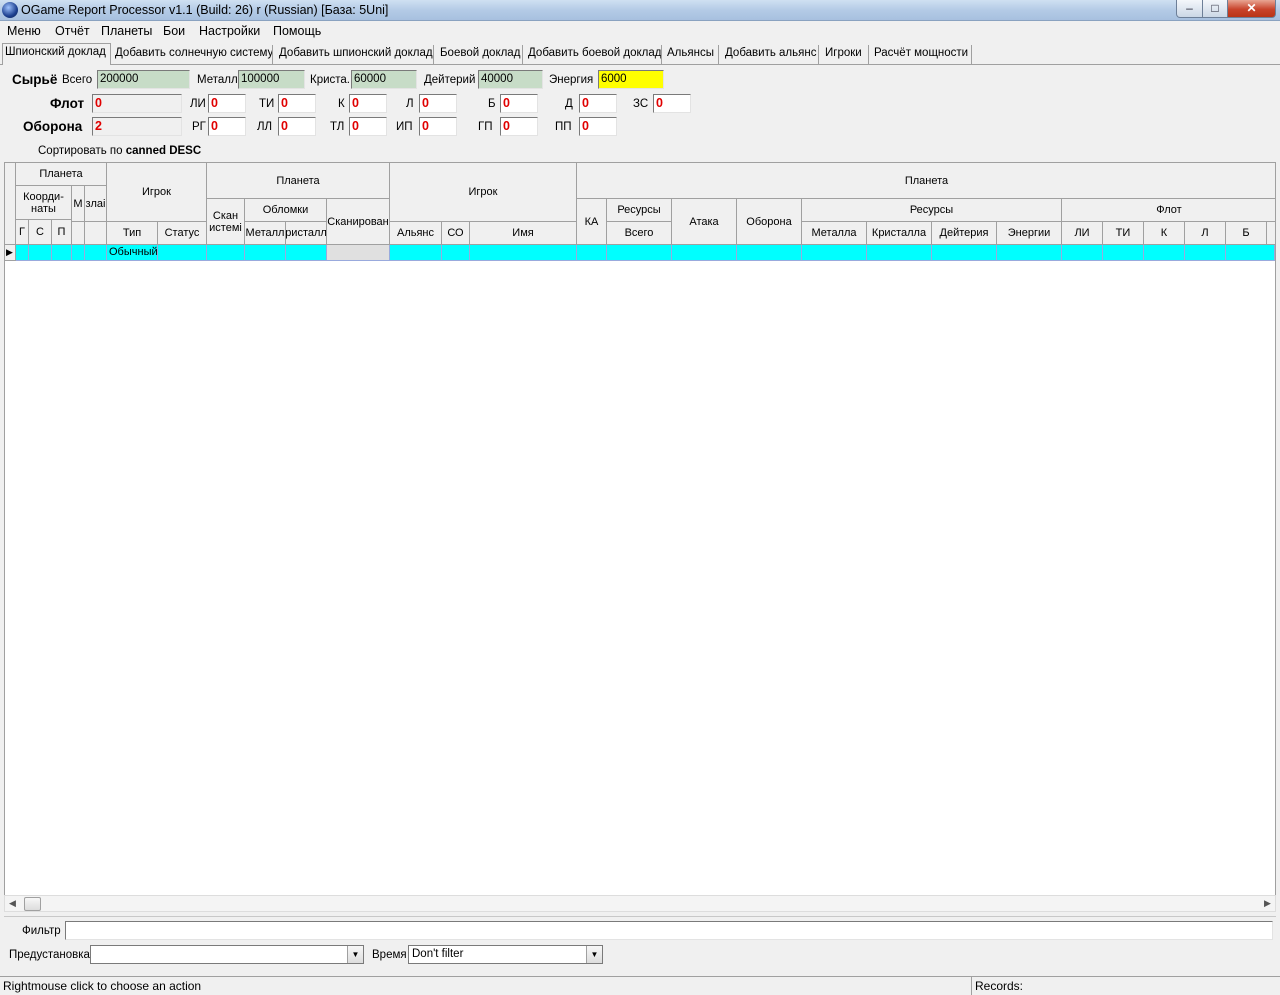  What do you see at coordinates (1267, 903) in the screenshot?
I see `scroll-right-icon: ▶` at bounding box center [1267, 903].